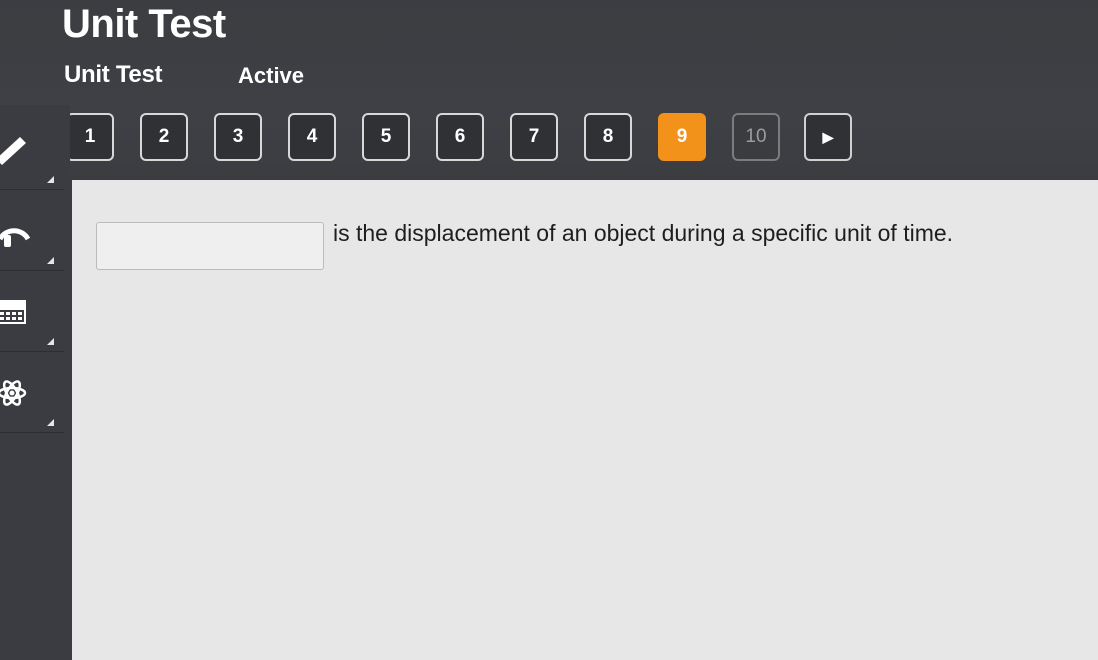  I want to click on pencil-tool, so click(32, 147).